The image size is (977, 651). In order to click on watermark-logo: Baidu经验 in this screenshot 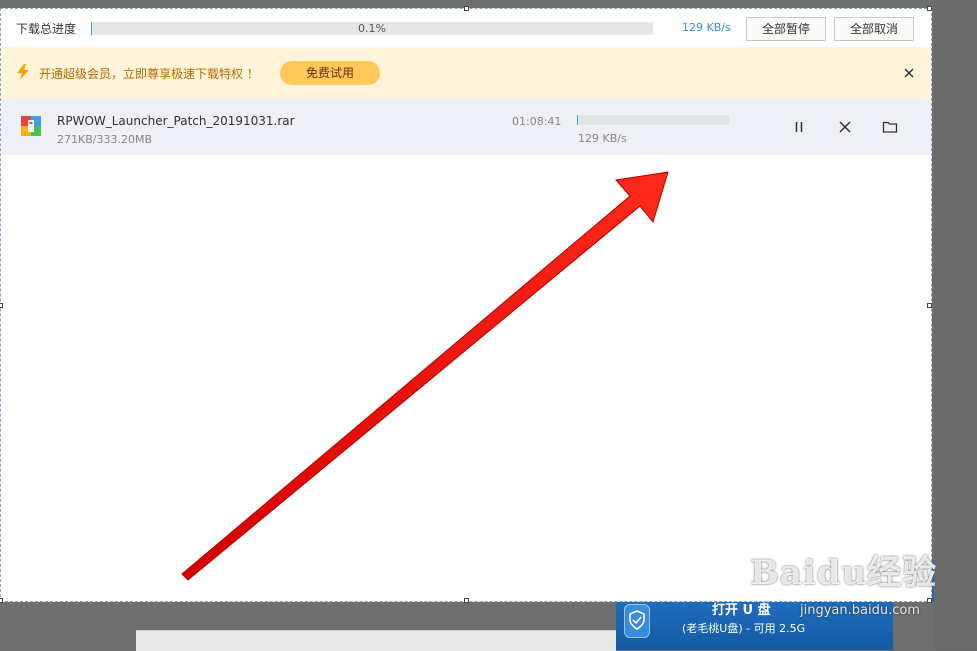, I will do `click(843, 569)`.